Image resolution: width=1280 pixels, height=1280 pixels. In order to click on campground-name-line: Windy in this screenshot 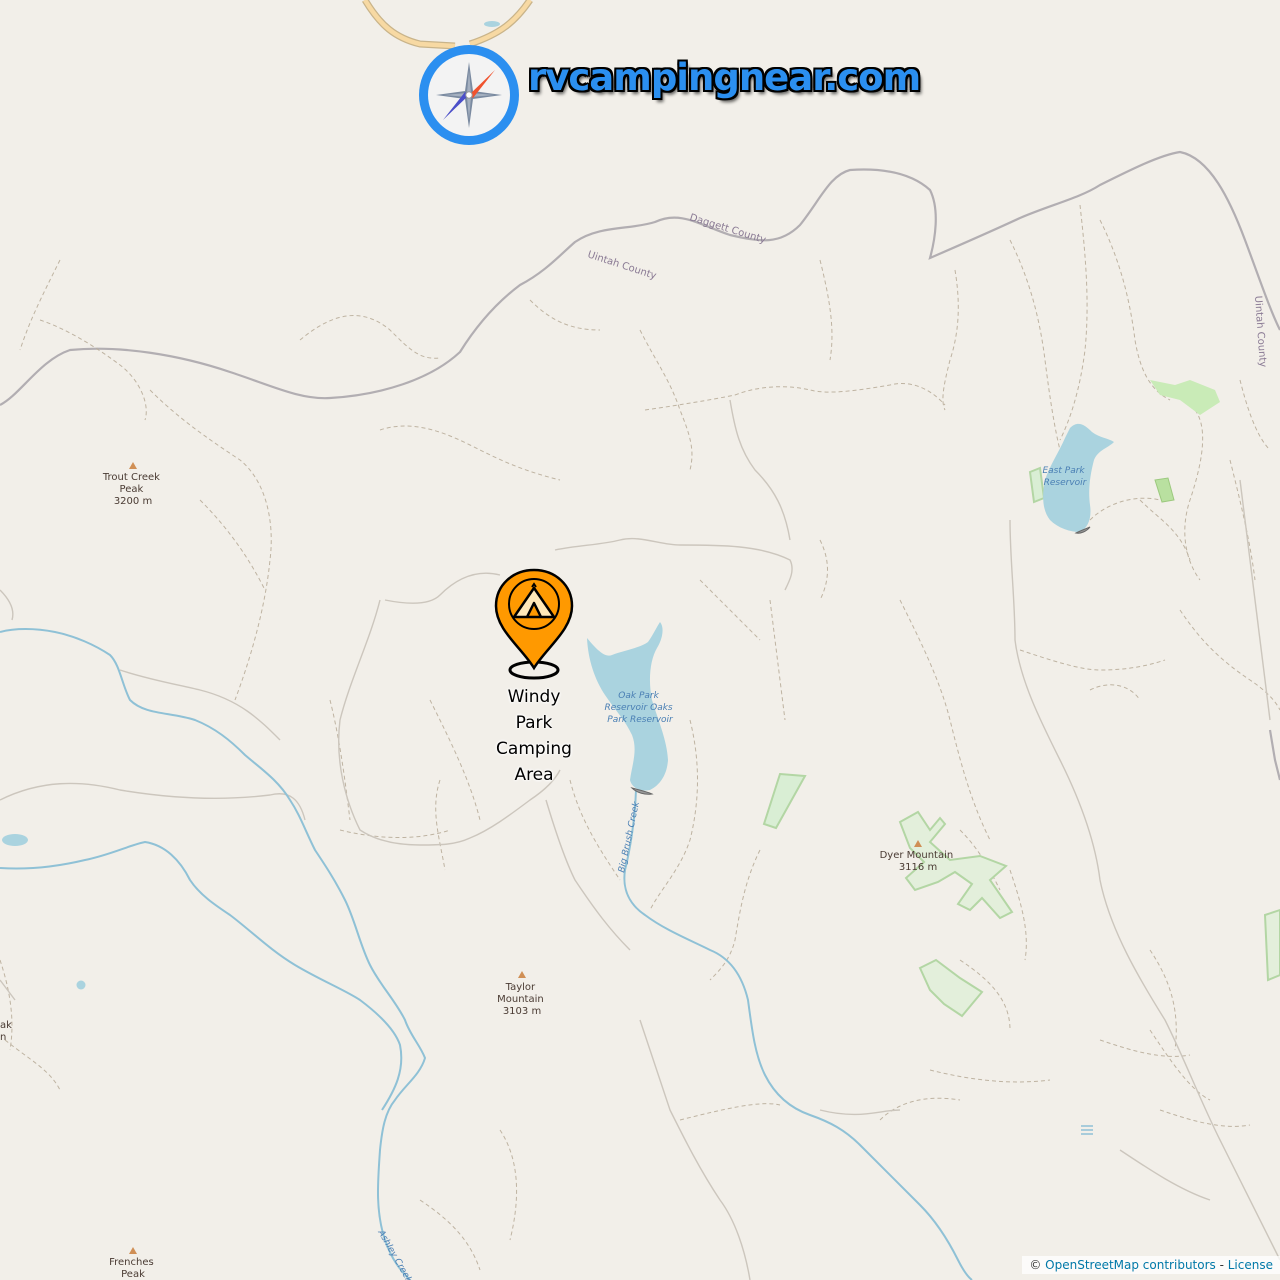, I will do `click(534, 697)`.